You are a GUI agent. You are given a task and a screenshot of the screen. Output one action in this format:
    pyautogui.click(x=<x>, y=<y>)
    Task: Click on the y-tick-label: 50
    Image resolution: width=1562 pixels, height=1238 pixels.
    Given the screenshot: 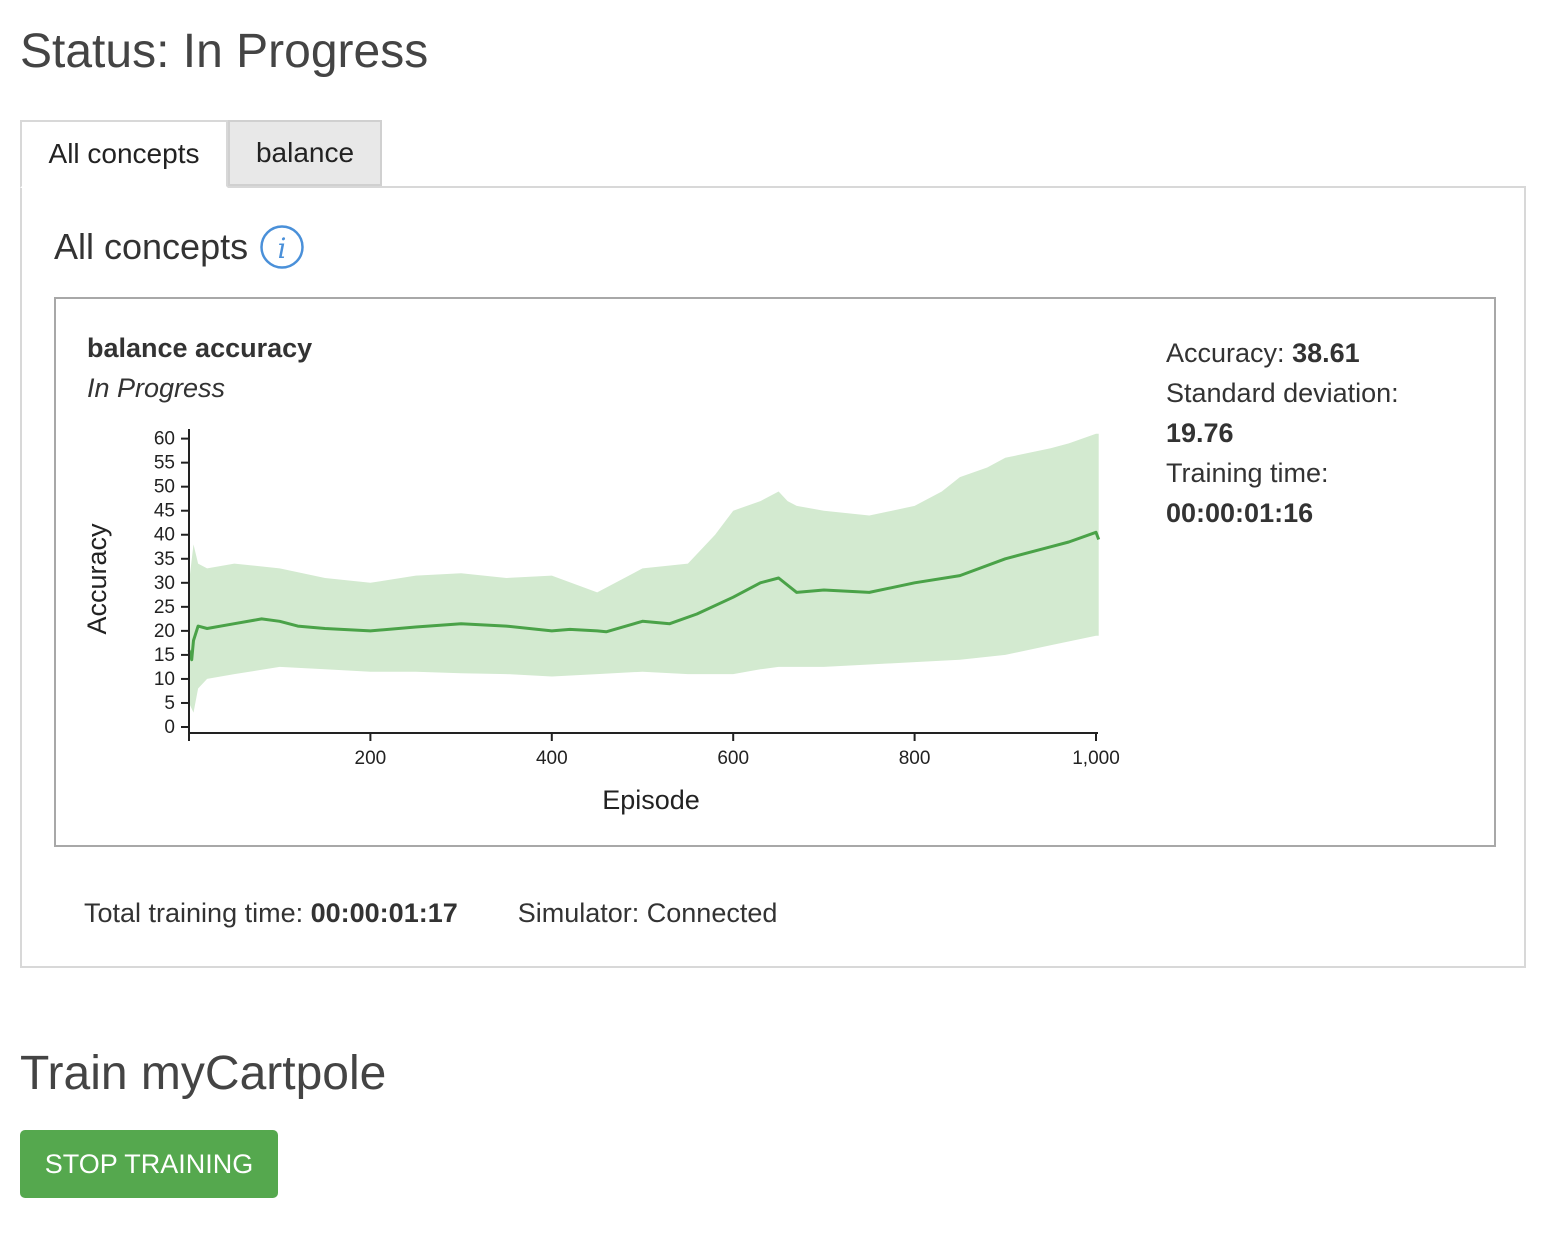 What is the action you would take?
    pyautogui.click(x=164, y=487)
    